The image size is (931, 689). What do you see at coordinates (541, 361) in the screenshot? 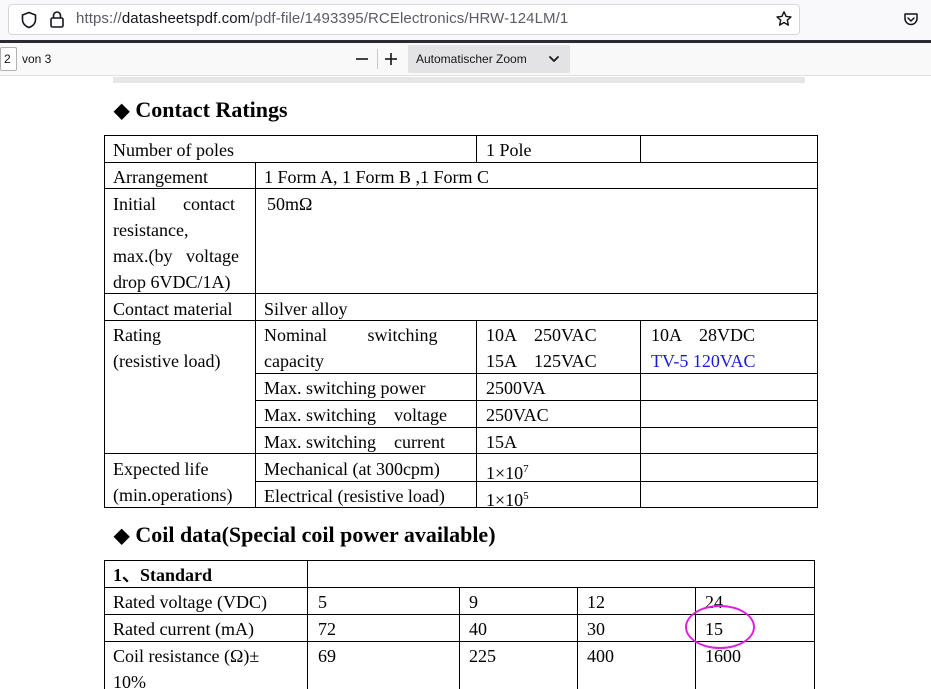
I see `nominal-ac-line2: 15A 125VAC` at bounding box center [541, 361].